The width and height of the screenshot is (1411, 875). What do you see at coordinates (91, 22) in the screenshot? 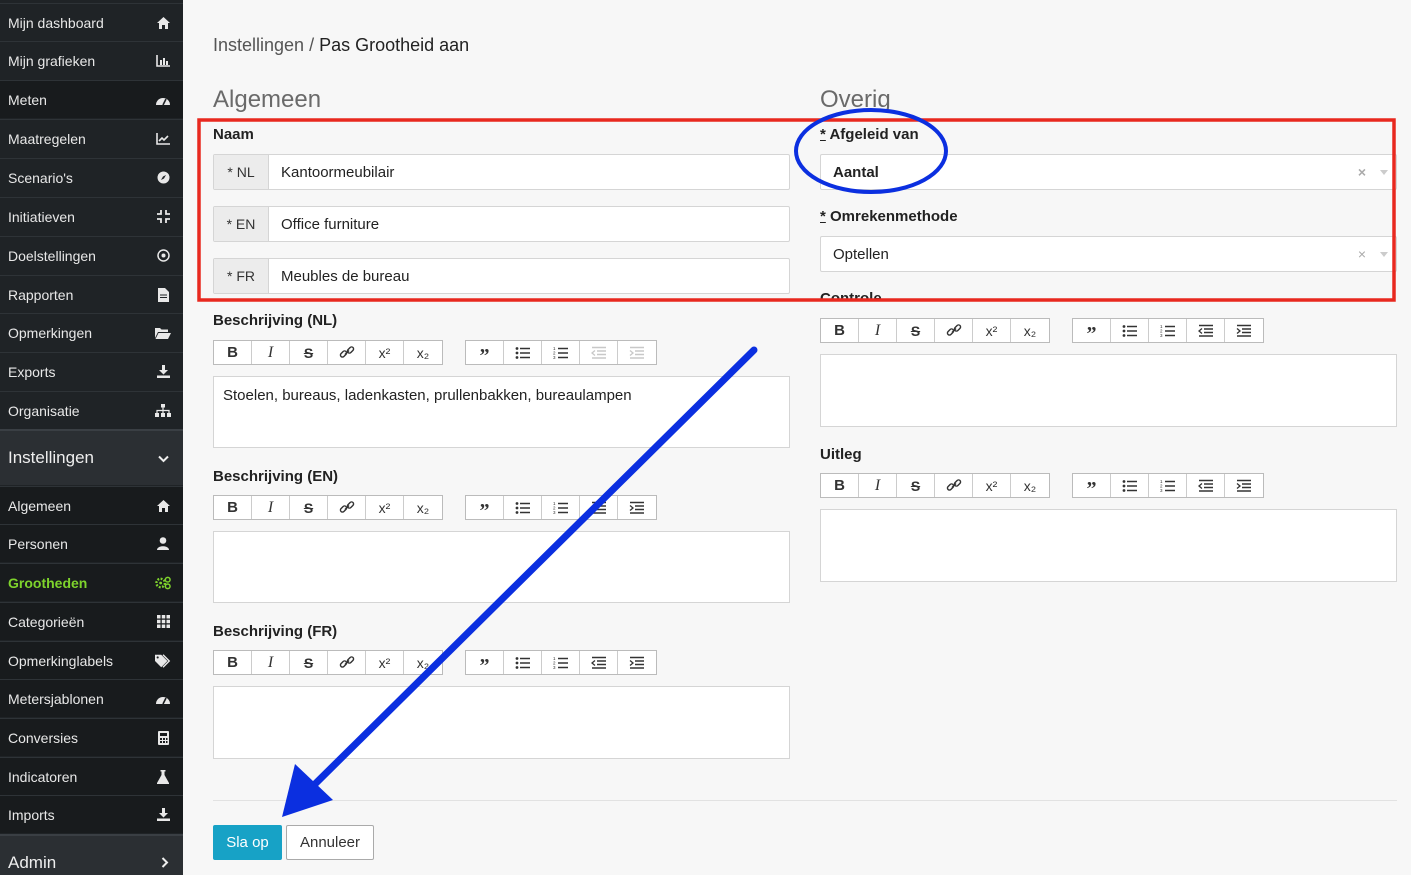
I see `sidebar-item-mijn-dashboard: Mijn dashboard` at bounding box center [91, 22].